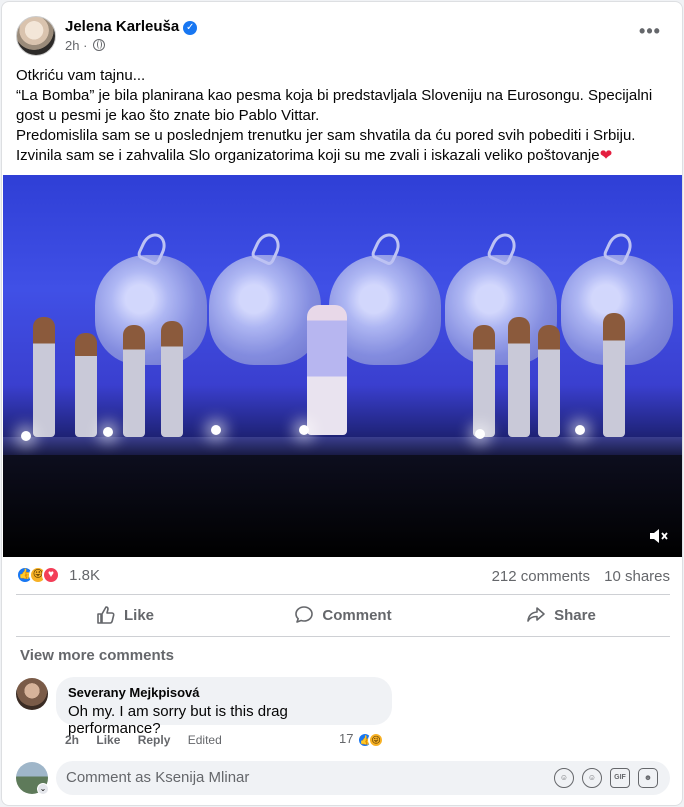 Image resolution: width=684 pixels, height=807 pixels. I want to click on performer-figure, so click(327, 370).